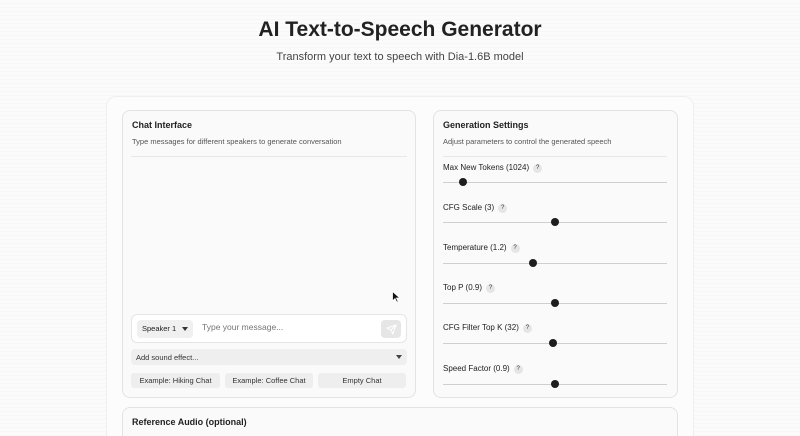 Image resolution: width=800 pixels, height=436 pixels. What do you see at coordinates (493, 168) in the screenshot?
I see `max-new-tokens-label: Max New Tokens (1024)?` at bounding box center [493, 168].